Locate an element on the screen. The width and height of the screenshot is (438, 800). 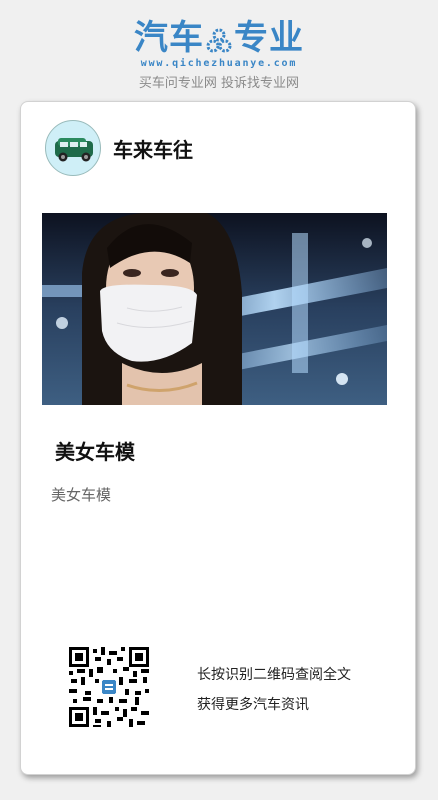
site-logo: 汽车 专业 is located at coordinates (219, 38).